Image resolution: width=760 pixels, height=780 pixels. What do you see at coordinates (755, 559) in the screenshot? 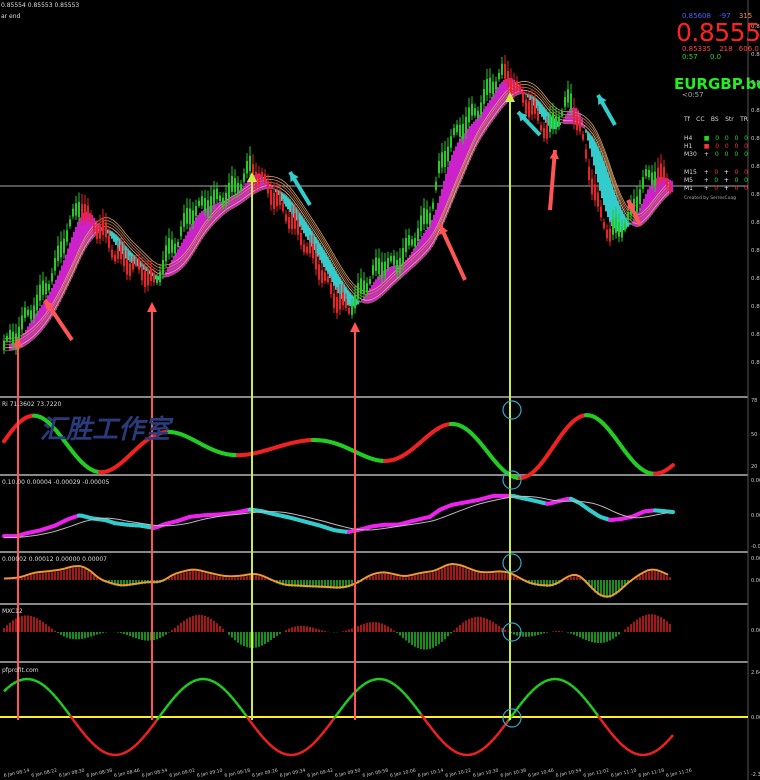
I see `osc-axis-label: 0.000` at bounding box center [755, 559].